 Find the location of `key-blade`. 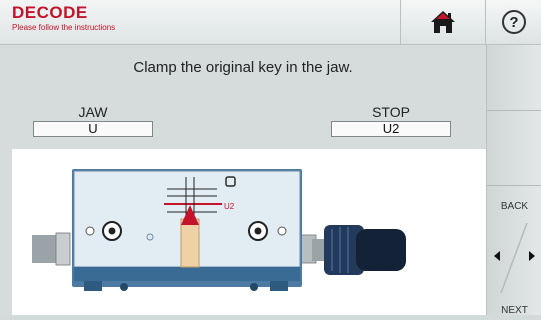

key-blade is located at coordinates (190, 243).